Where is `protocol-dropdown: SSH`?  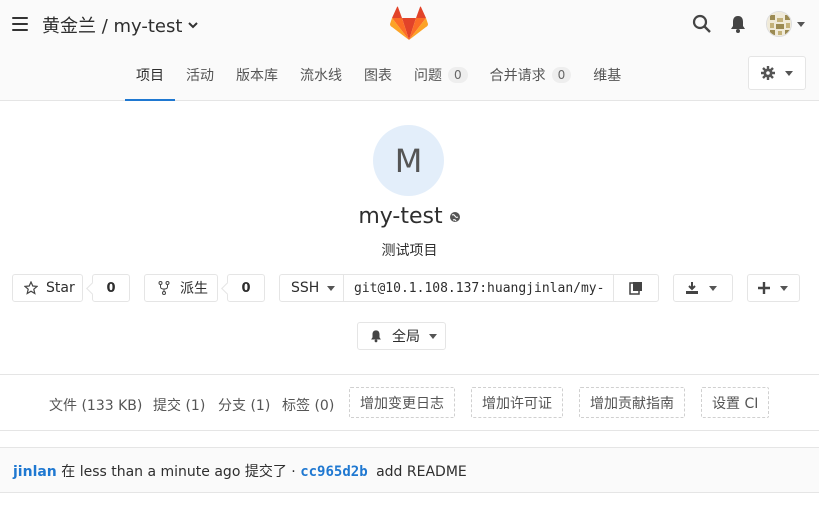 protocol-dropdown: SSH is located at coordinates (311, 288).